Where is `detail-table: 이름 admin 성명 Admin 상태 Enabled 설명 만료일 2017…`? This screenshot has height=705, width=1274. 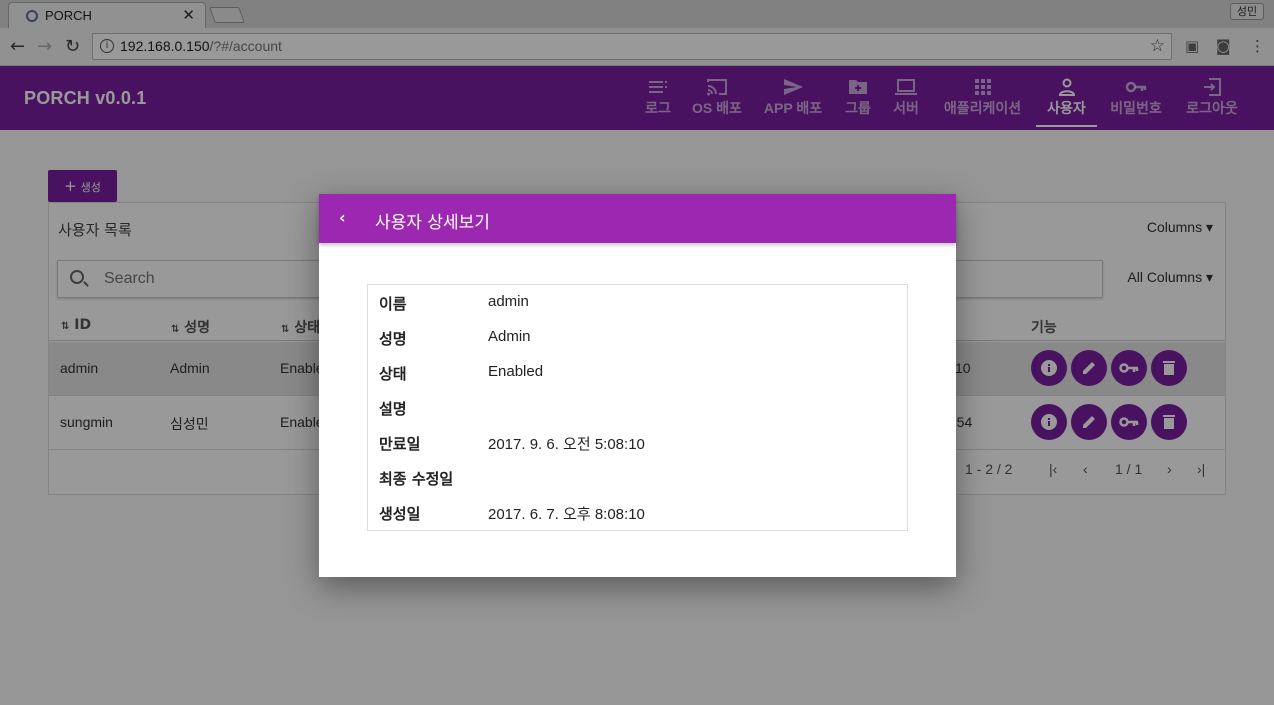
detail-table: 이름 admin 성명 Admin 상태 Enabled 설명 만료일 2017… is located at coordinates (637, 407).